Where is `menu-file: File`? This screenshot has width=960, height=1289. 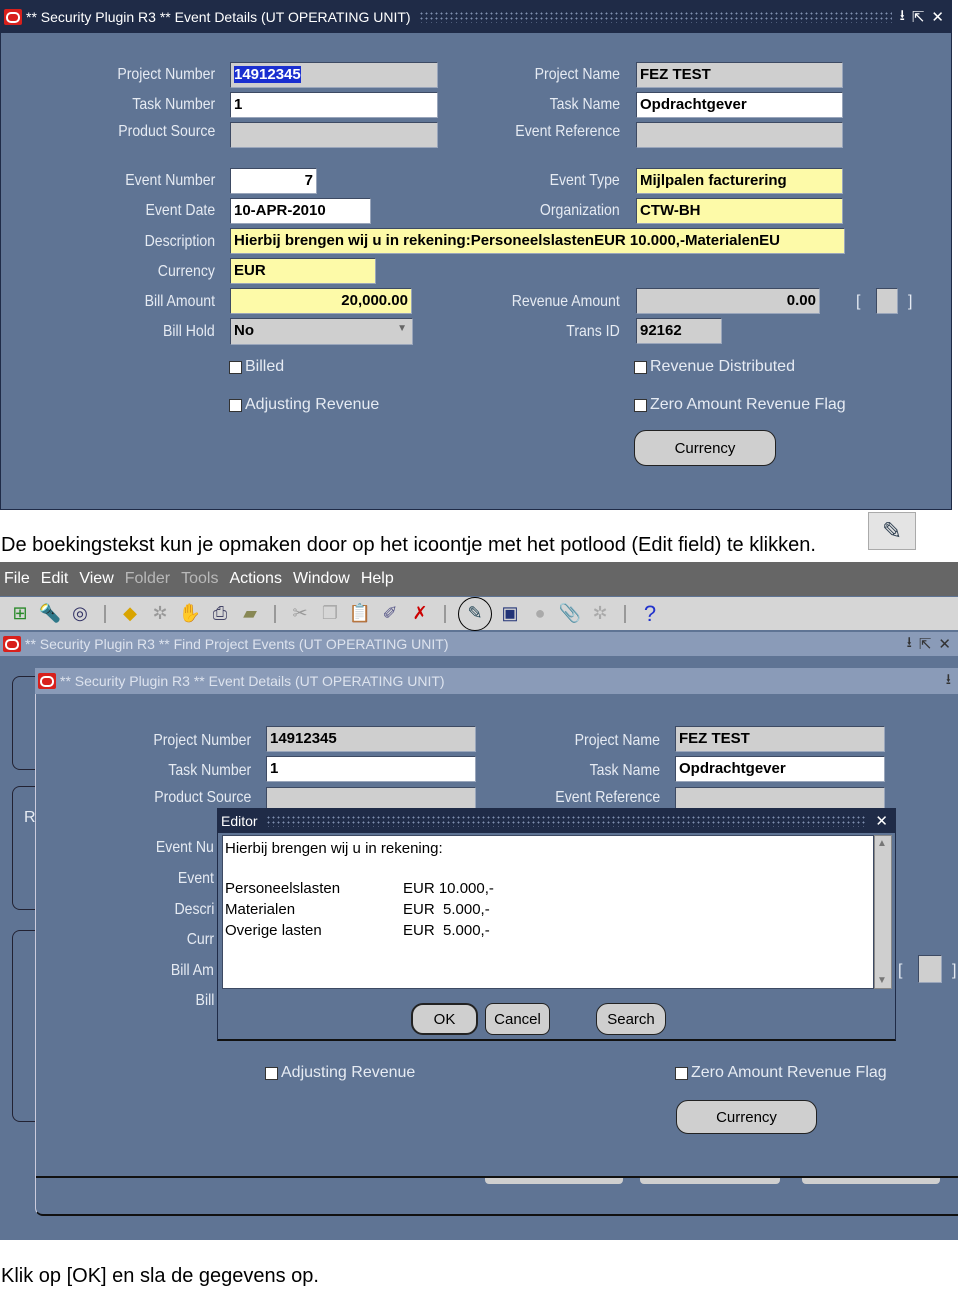
menu-file: File is located at coordinates (17, 579).